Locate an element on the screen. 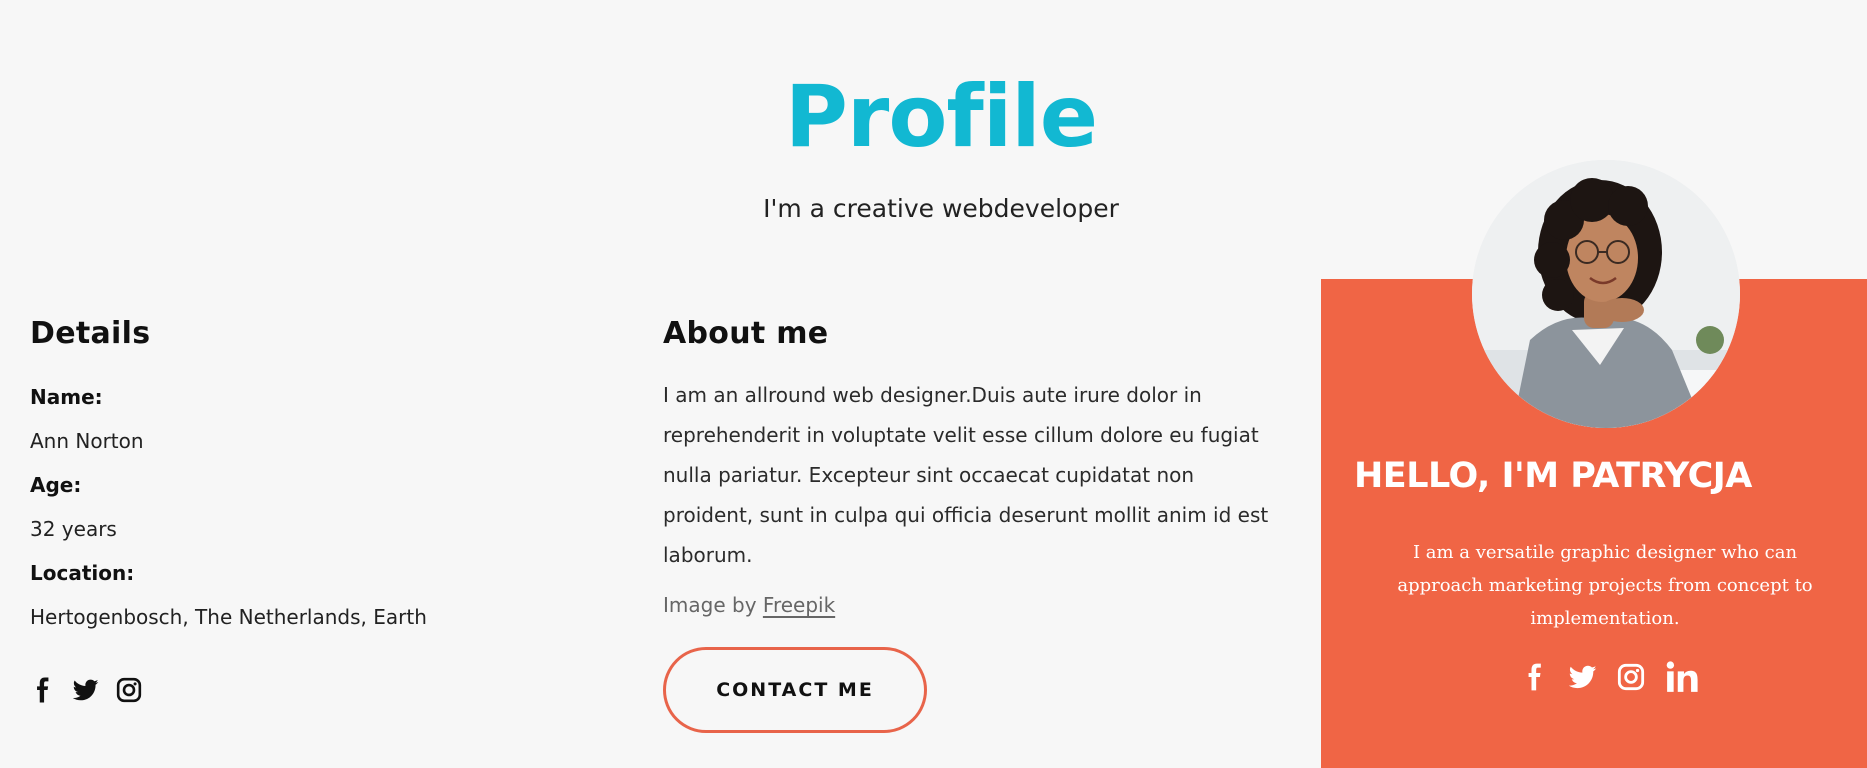 The width and height of the screenshot is (1867, 768). image-credit: Image by Freepik is located at coordinates (973, 605).